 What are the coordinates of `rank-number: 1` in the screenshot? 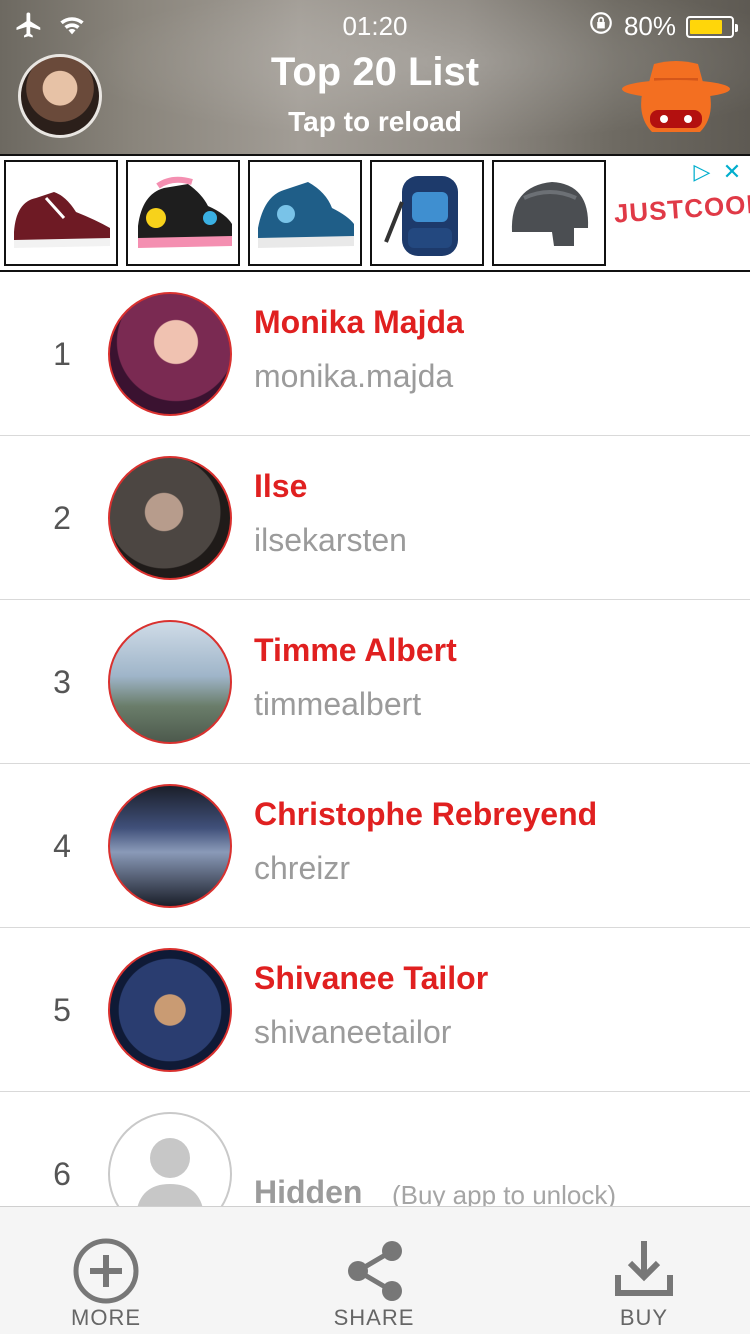 It's located at (62, 354).